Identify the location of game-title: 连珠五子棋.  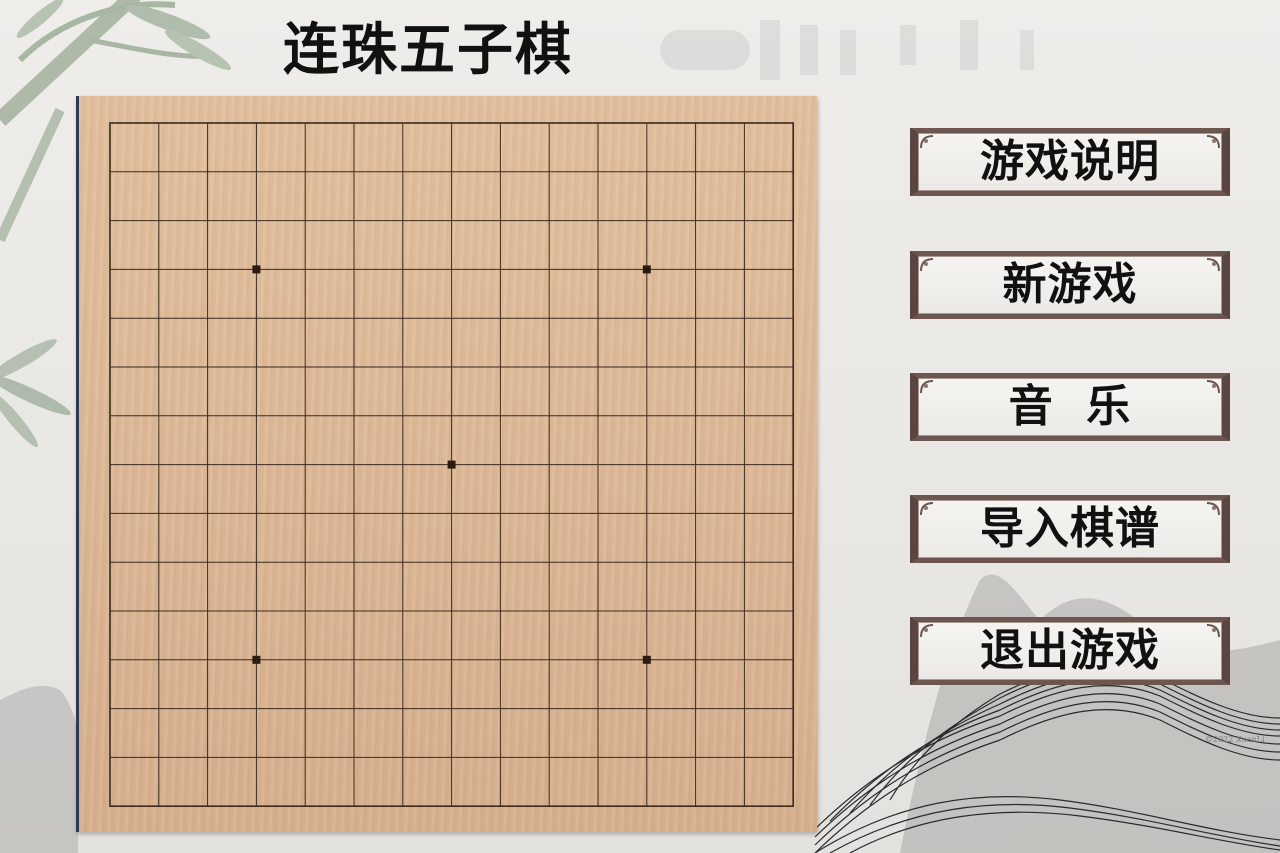
(428, 50).